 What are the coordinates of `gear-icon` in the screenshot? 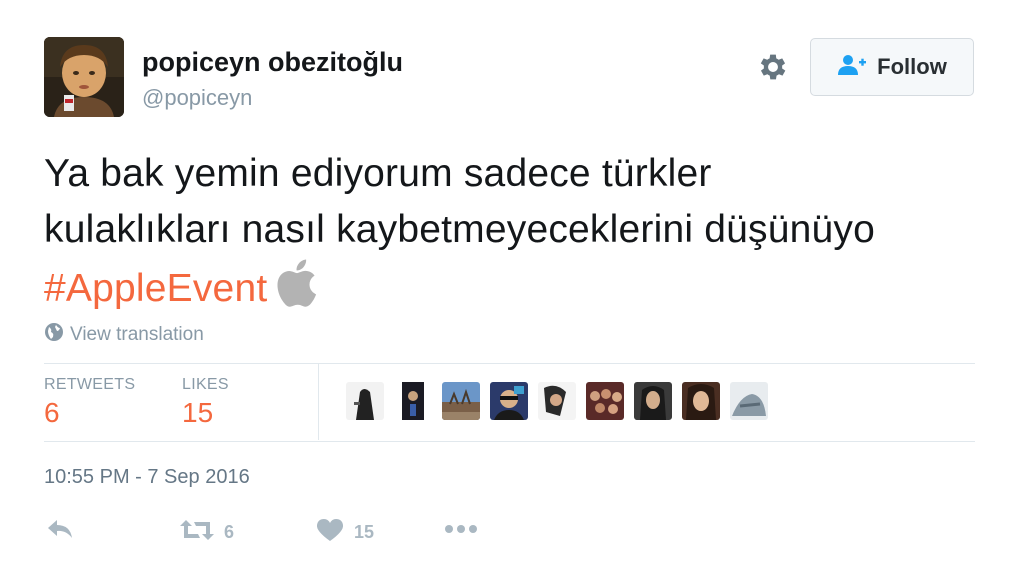 It's located at (773, 67).